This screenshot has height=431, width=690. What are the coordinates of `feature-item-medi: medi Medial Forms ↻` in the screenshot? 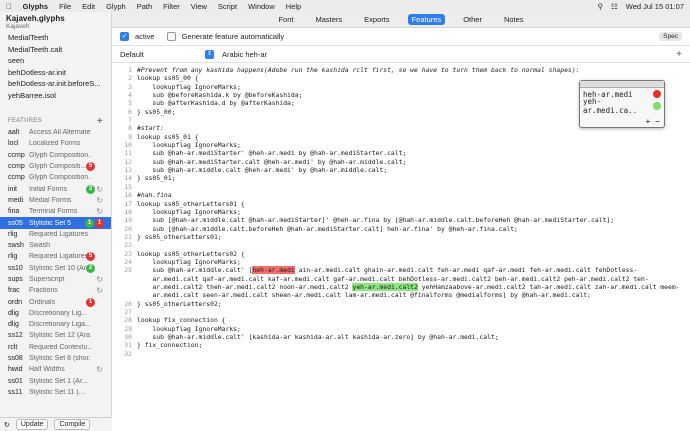 It's located at (55, 200).